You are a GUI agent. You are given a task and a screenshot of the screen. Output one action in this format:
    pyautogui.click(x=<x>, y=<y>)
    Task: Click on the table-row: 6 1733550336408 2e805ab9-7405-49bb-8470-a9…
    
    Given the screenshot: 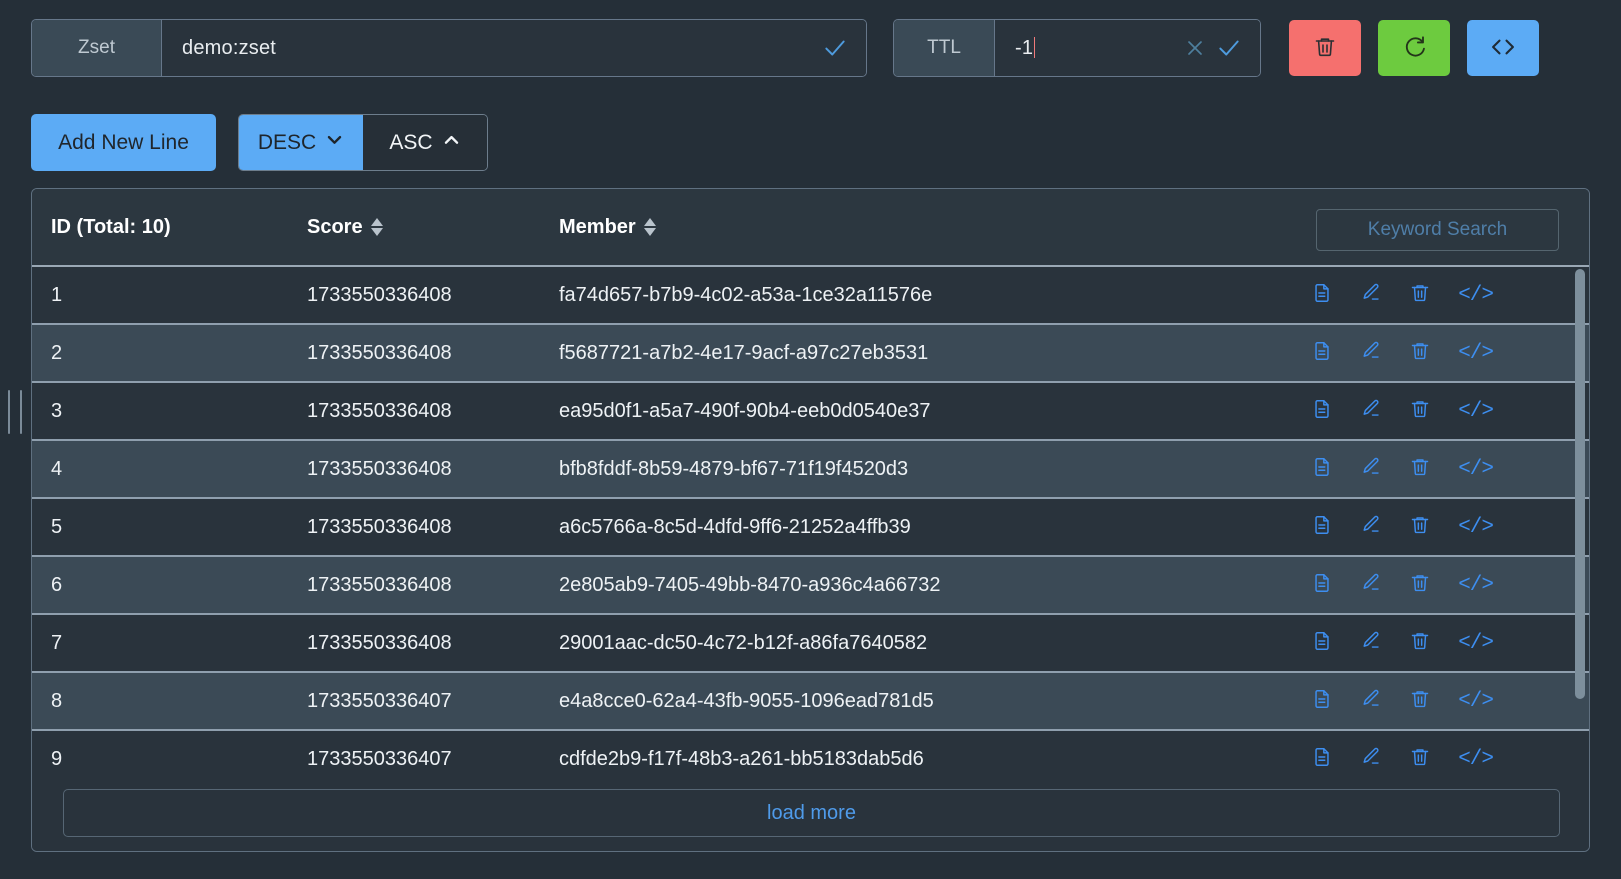 What is the action you would take?
    pyautogui.click(x=810, y=586)
    